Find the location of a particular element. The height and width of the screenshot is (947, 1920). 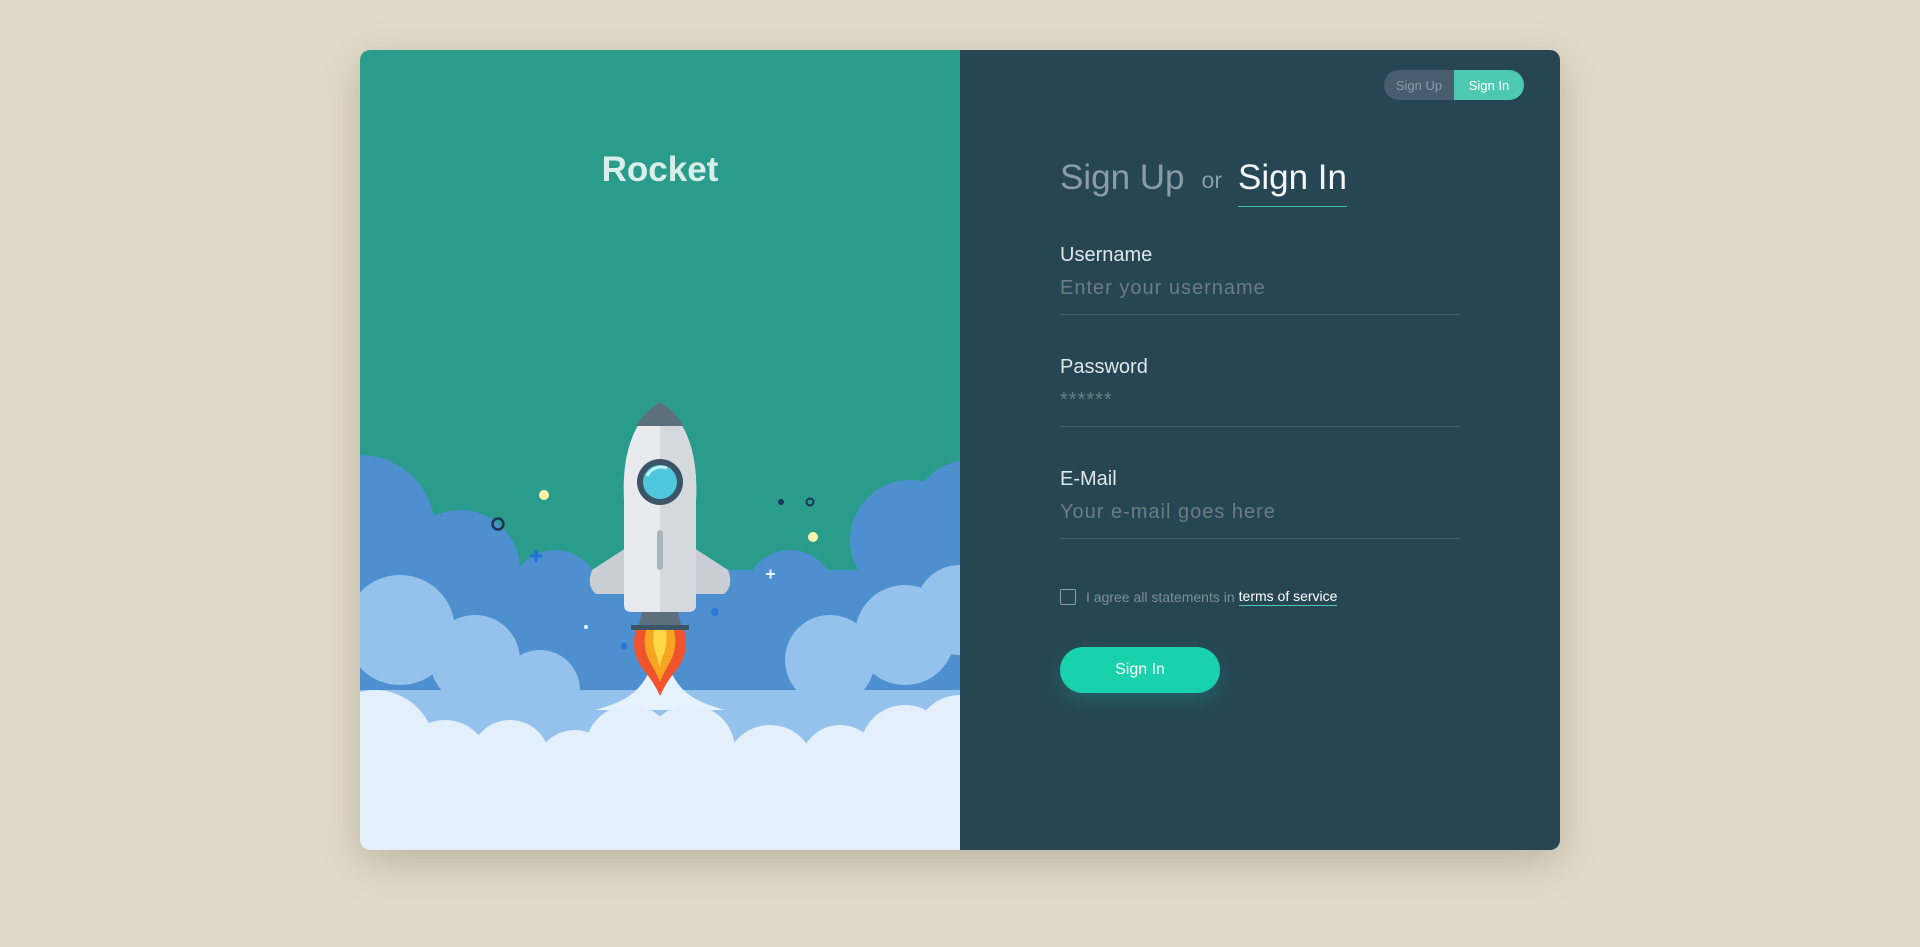

password-field: Password is located at coordinates (1260, 391).